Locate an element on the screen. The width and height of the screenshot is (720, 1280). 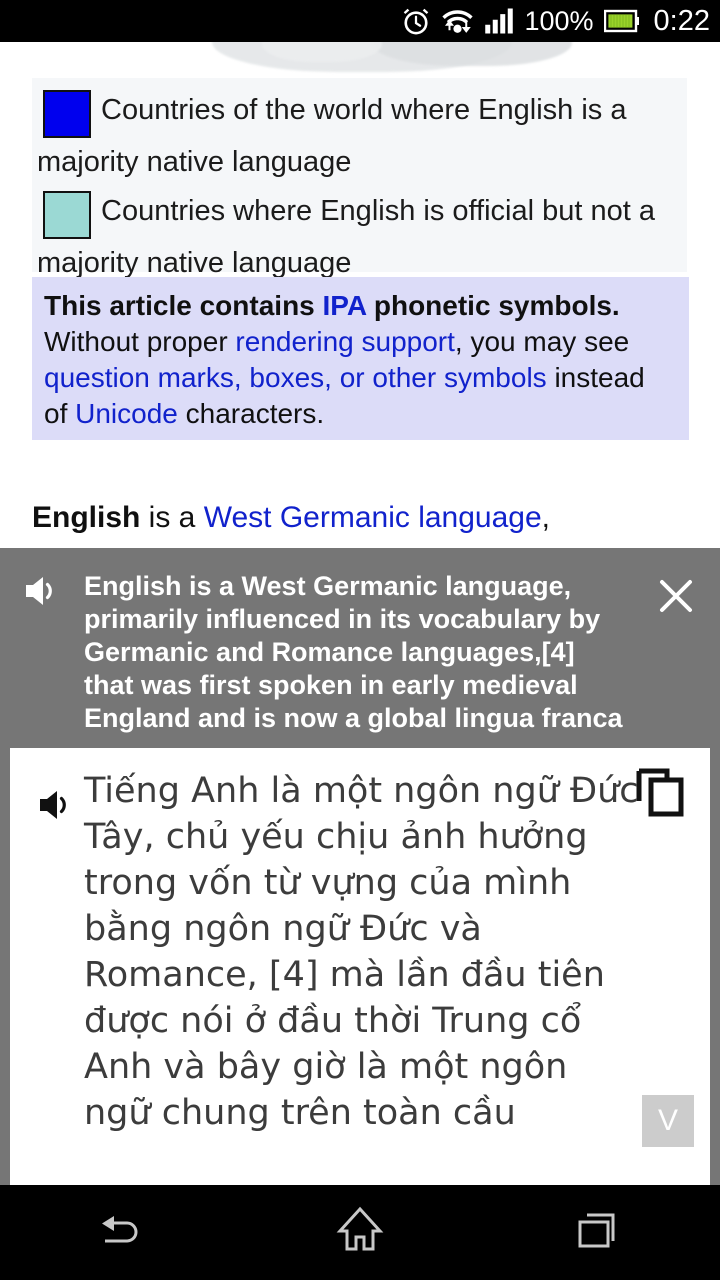
recent-apps-icon is located at coordinates (600, 1232).